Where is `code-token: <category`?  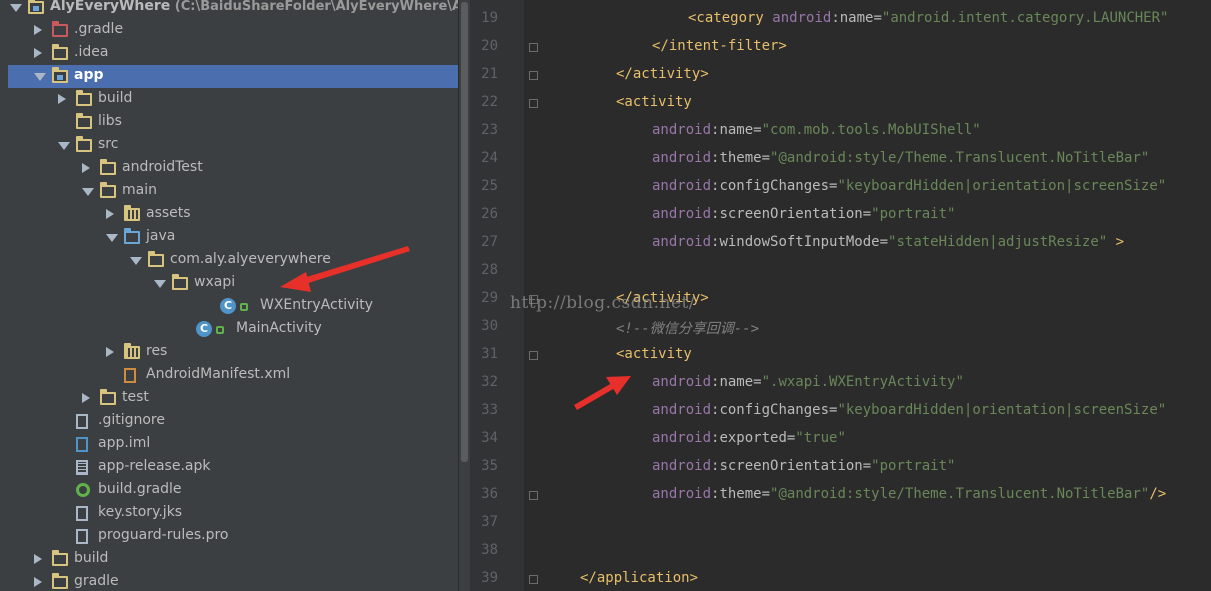 code-token: <category is located at coordinates (730, 18).